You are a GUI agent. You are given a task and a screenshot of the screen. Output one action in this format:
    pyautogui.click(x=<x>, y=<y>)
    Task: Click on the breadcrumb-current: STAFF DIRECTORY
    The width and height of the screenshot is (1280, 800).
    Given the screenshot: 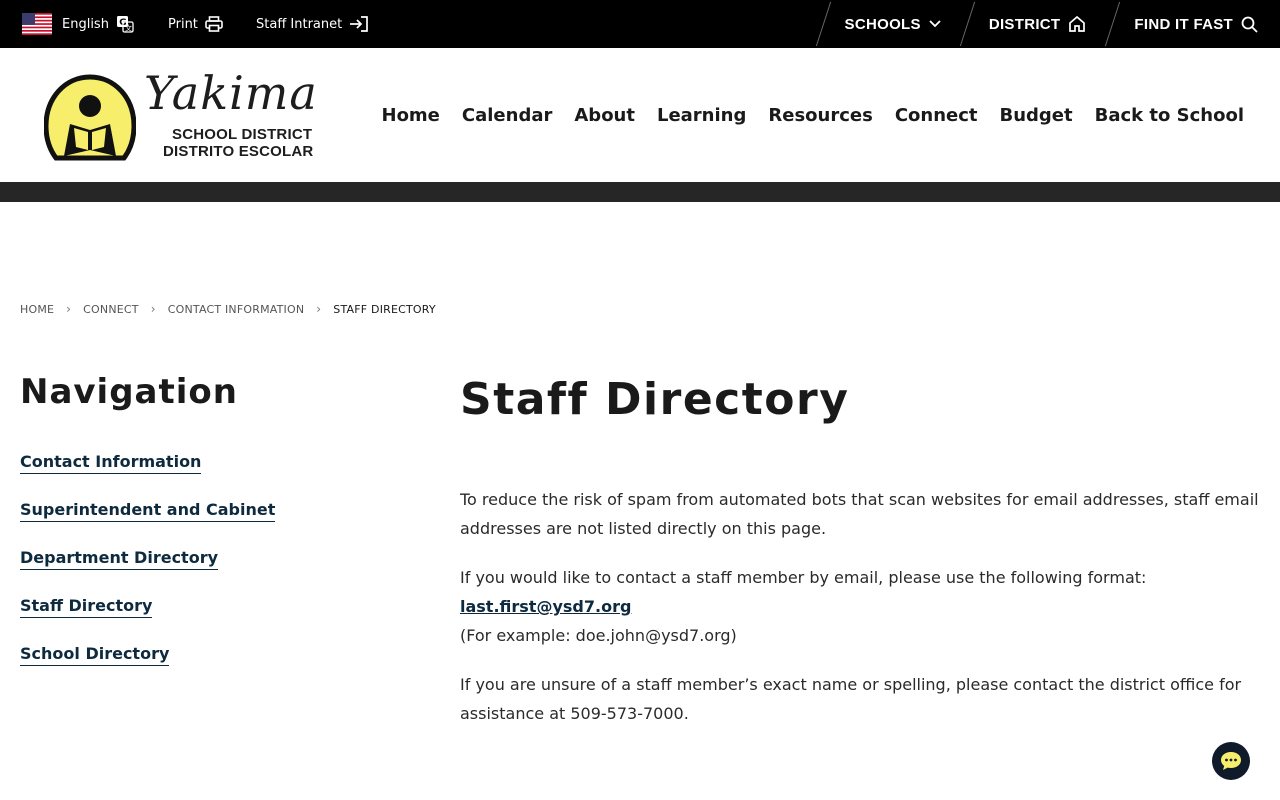 What is the action you would take?
    pyautogui.click(x=384, y=309)
    